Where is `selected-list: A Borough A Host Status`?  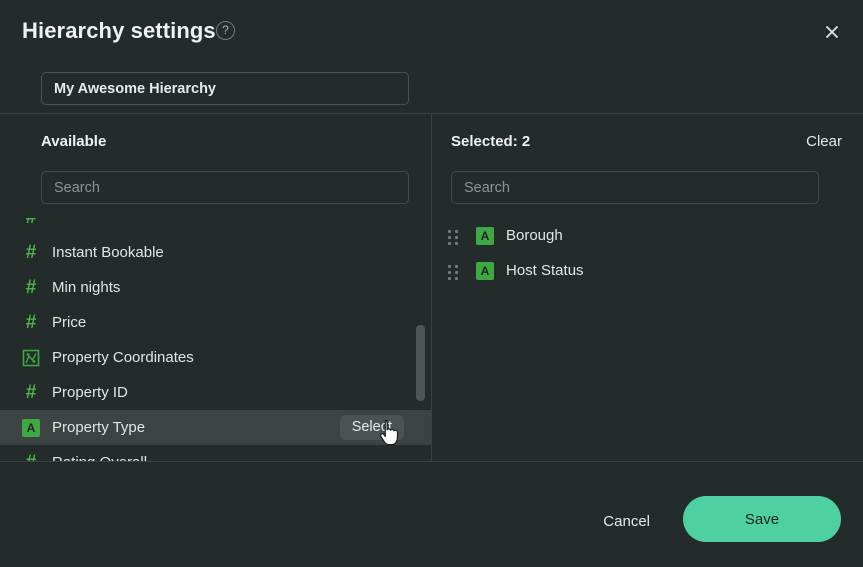
selected-list: A Borough A Host Status is located at coordinates (647, 253).